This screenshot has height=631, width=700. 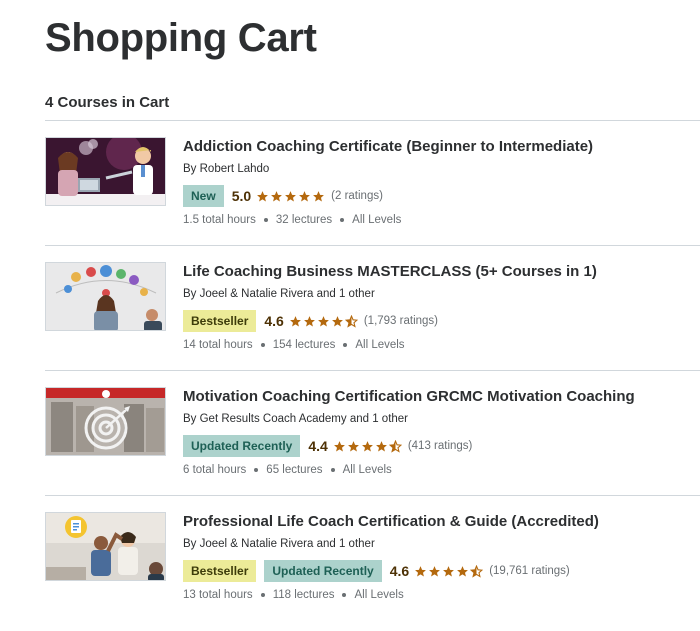 I want to click on course-instructor: By Get Results Coach Academy and 1 other, so click(x=296, y=419).